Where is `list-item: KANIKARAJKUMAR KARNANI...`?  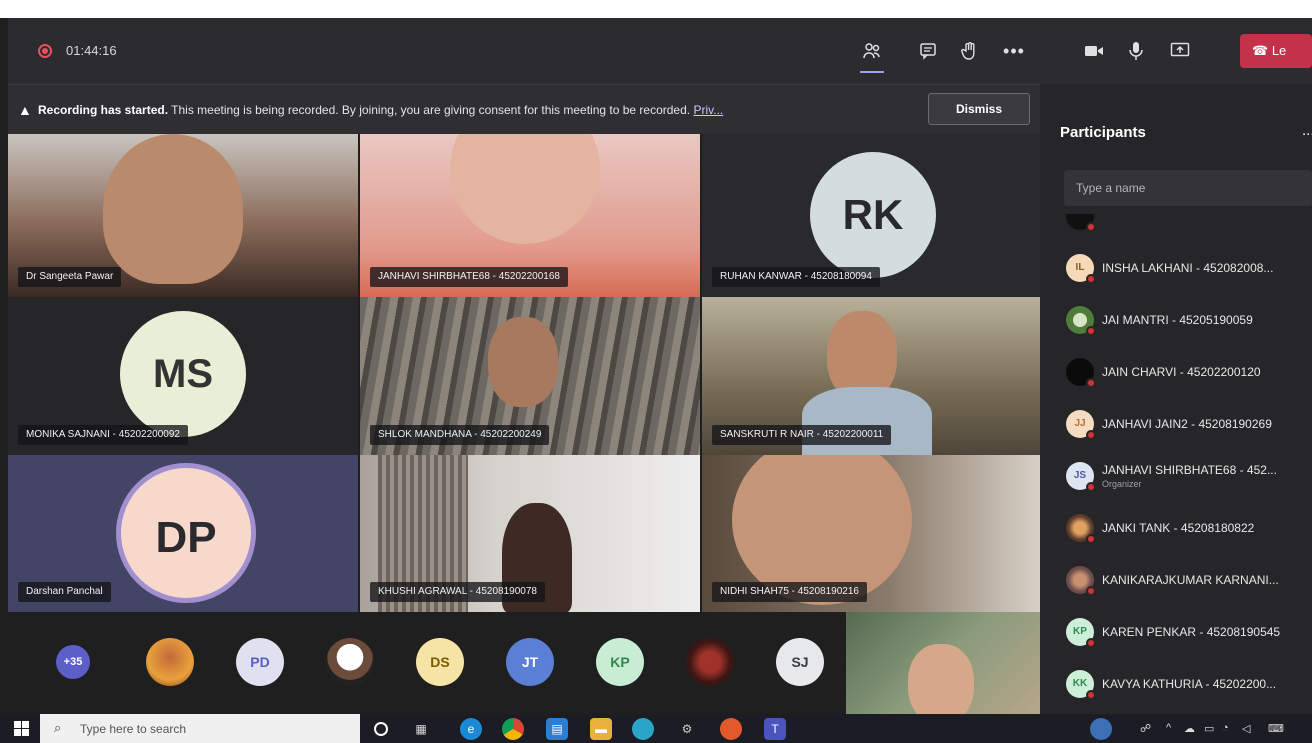
list-item: KANIKARAJKUMAR KARNANI... is located at coordinates (1176, 581).